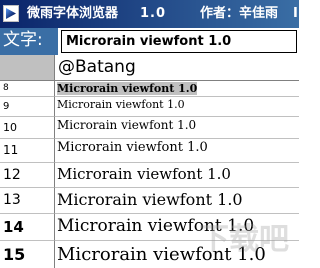 This screenshot has height=268, width=320. Describe the element at coordinates (239, 13) in the screenshot. I see `author-label: 作者：辛佳雨` at that location.